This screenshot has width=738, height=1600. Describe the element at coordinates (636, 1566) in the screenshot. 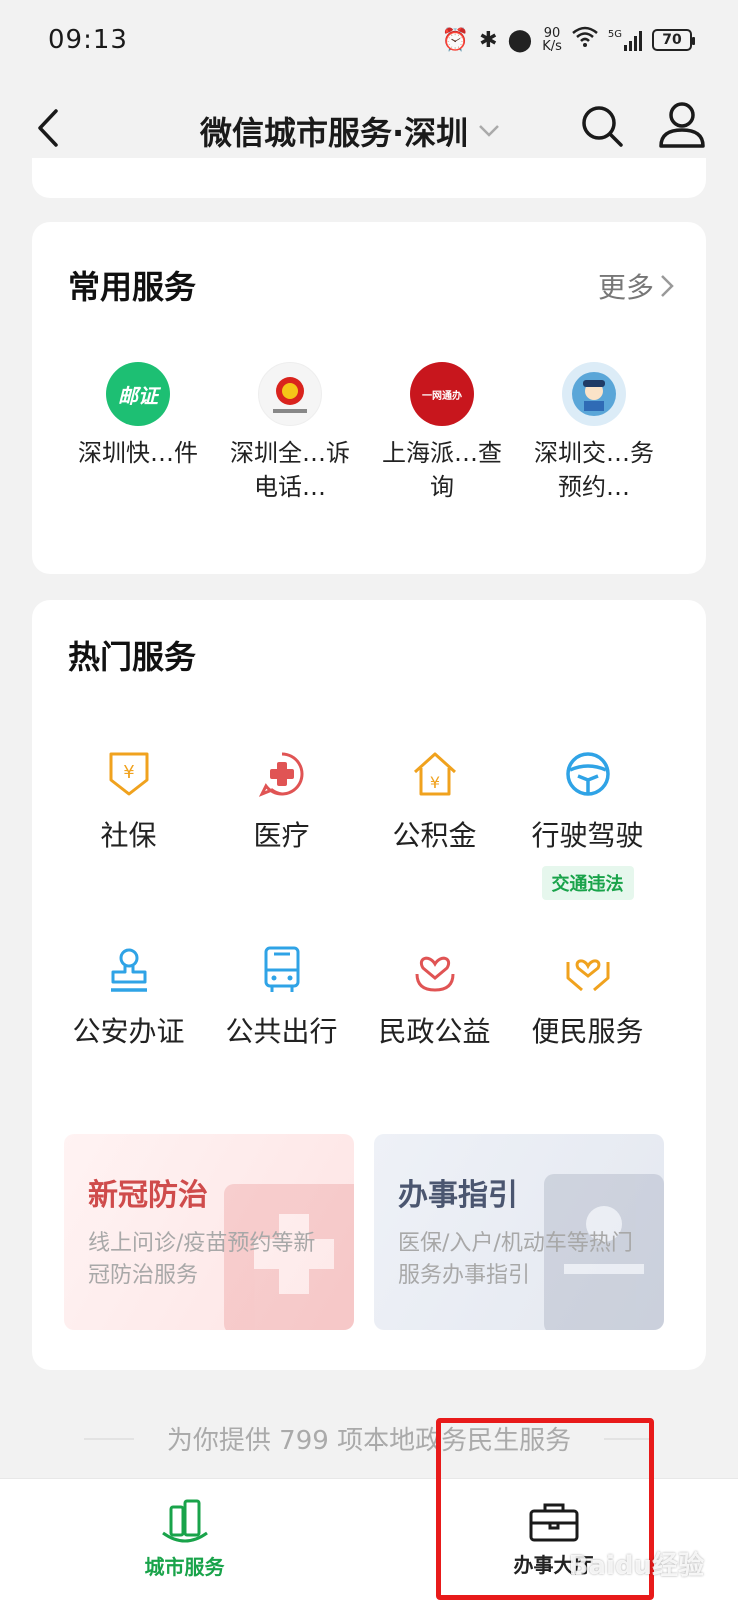

I see `watermark: Baidu经验` at that location.